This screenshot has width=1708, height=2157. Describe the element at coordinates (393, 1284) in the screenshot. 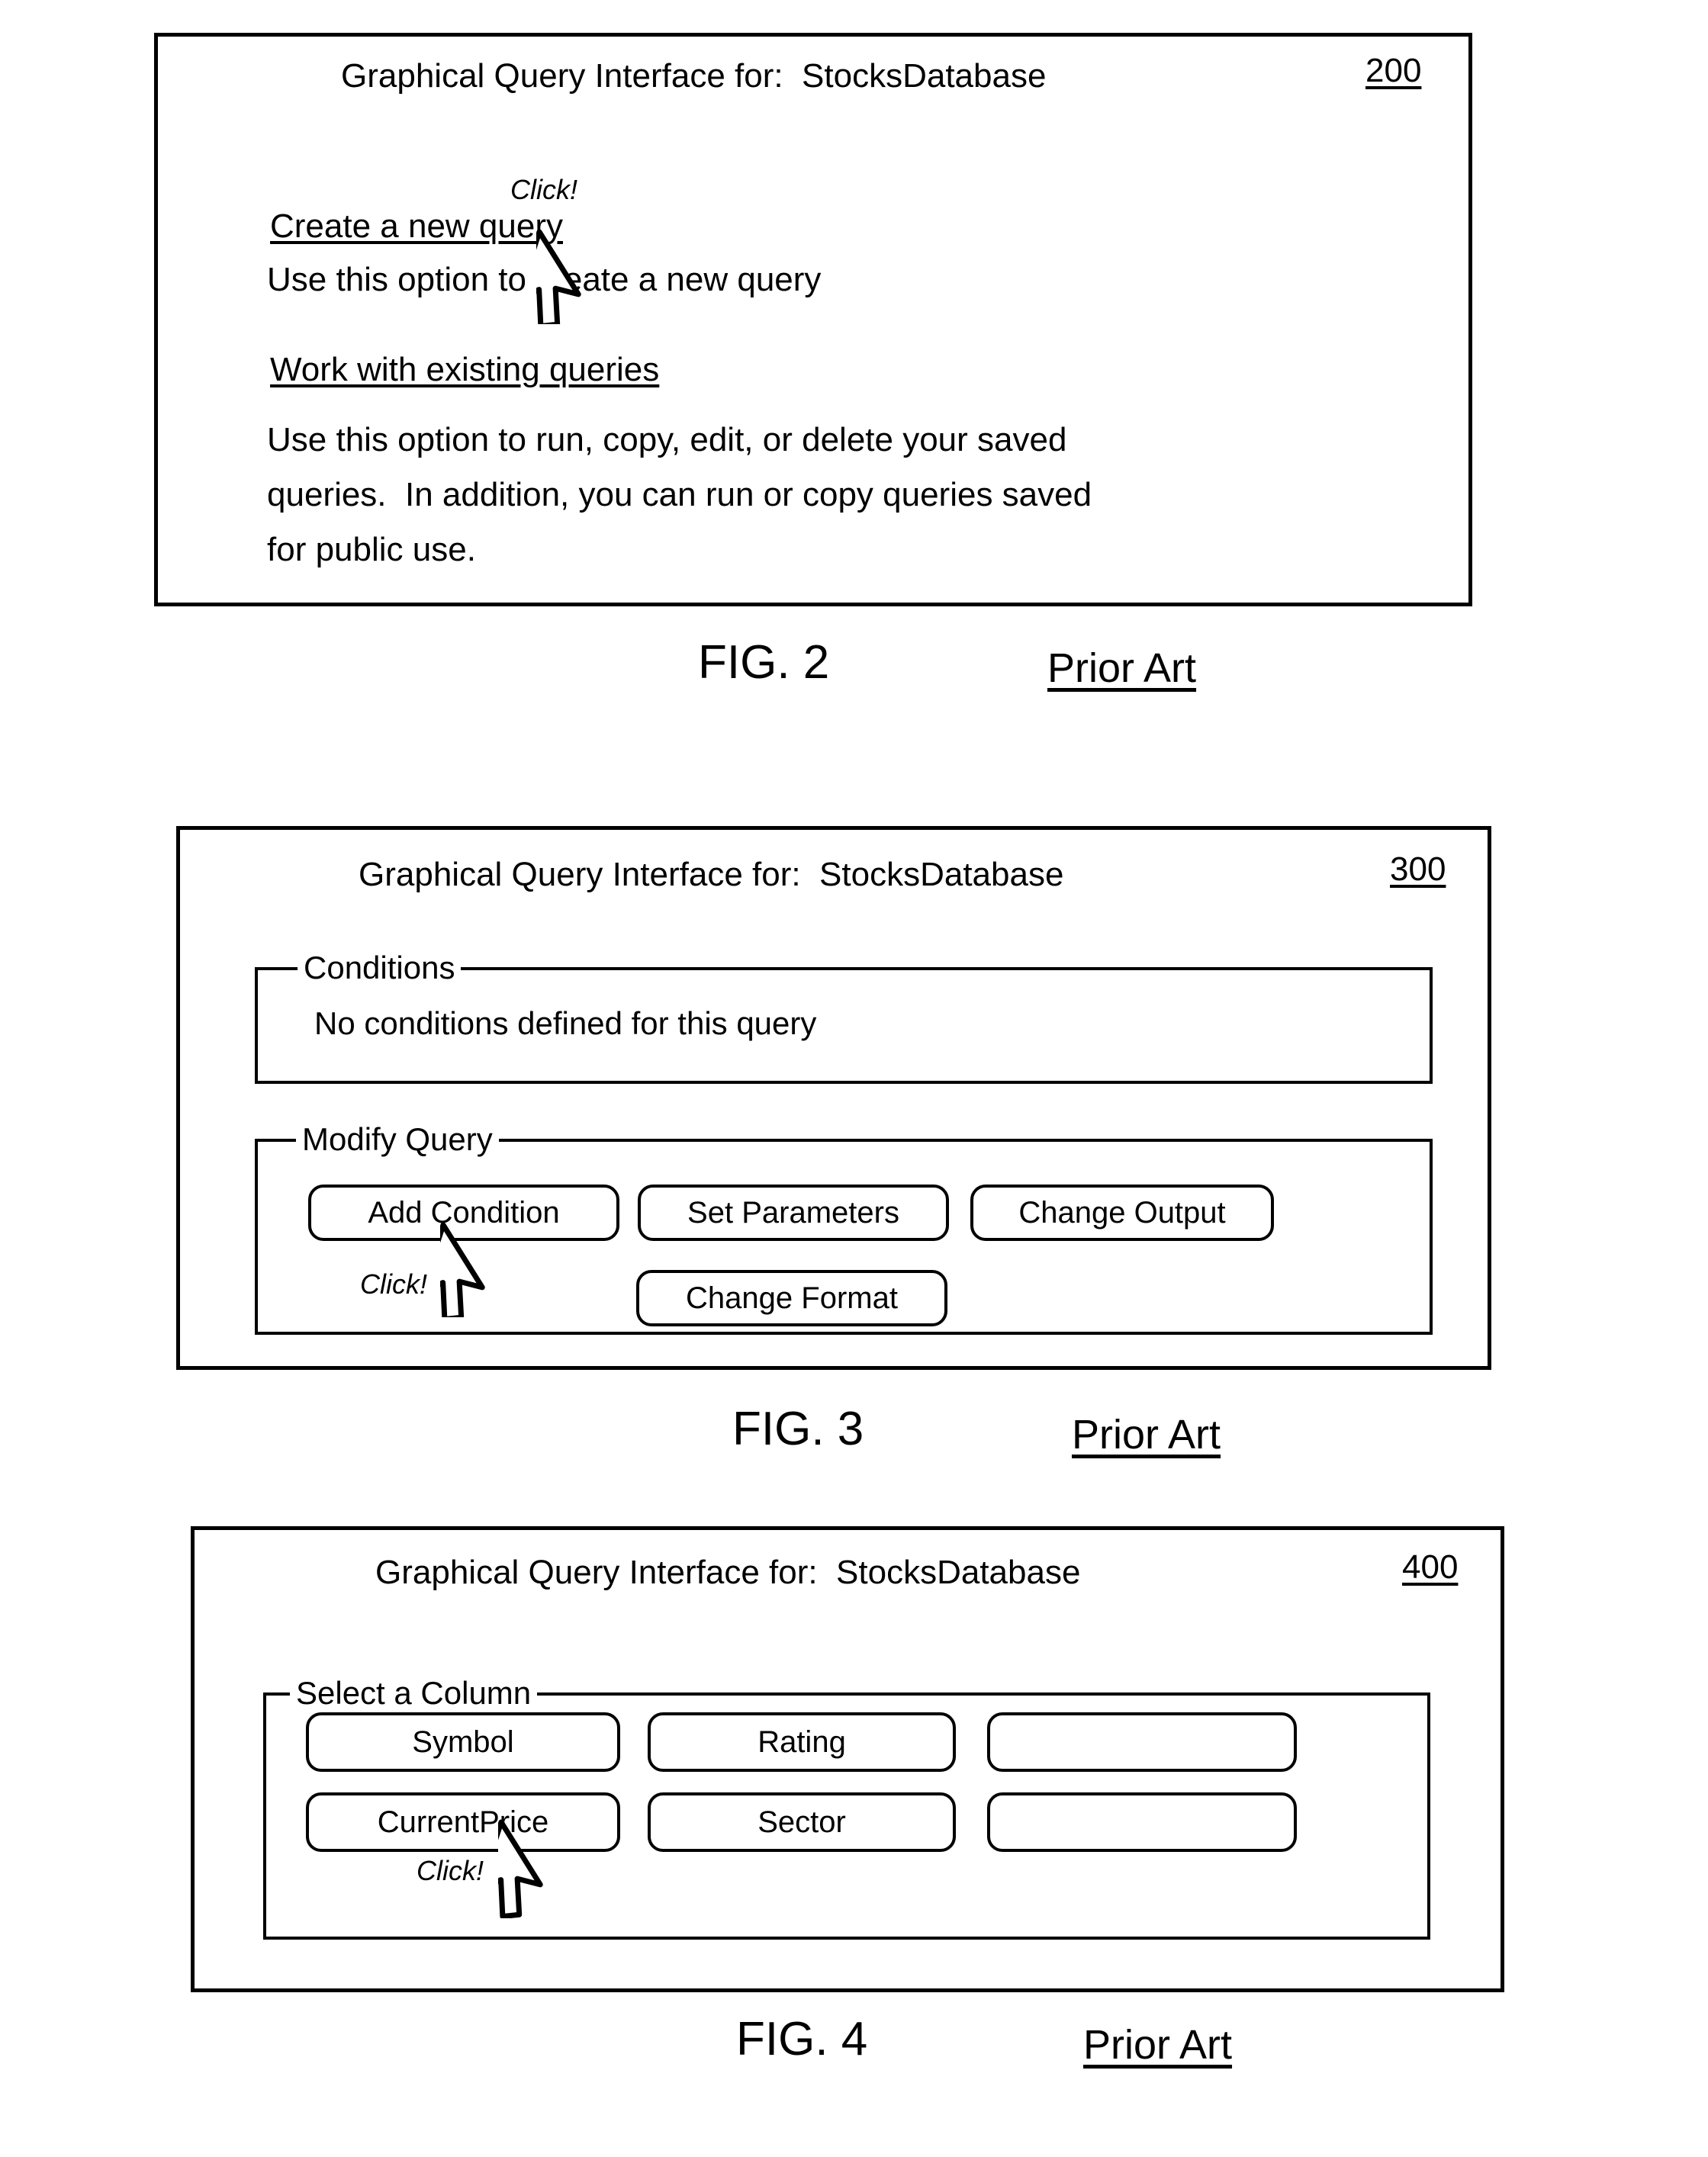

I see `fig3-click-annotation: Click!` at that location.